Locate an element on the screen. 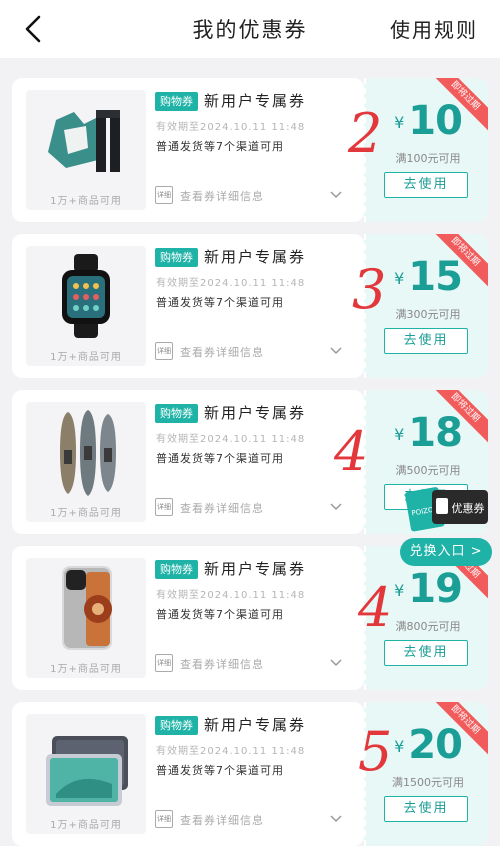 The width and height of the screenshot is (500, 846). handwritten-annotation: 2 is located at coordinates (365, 133).